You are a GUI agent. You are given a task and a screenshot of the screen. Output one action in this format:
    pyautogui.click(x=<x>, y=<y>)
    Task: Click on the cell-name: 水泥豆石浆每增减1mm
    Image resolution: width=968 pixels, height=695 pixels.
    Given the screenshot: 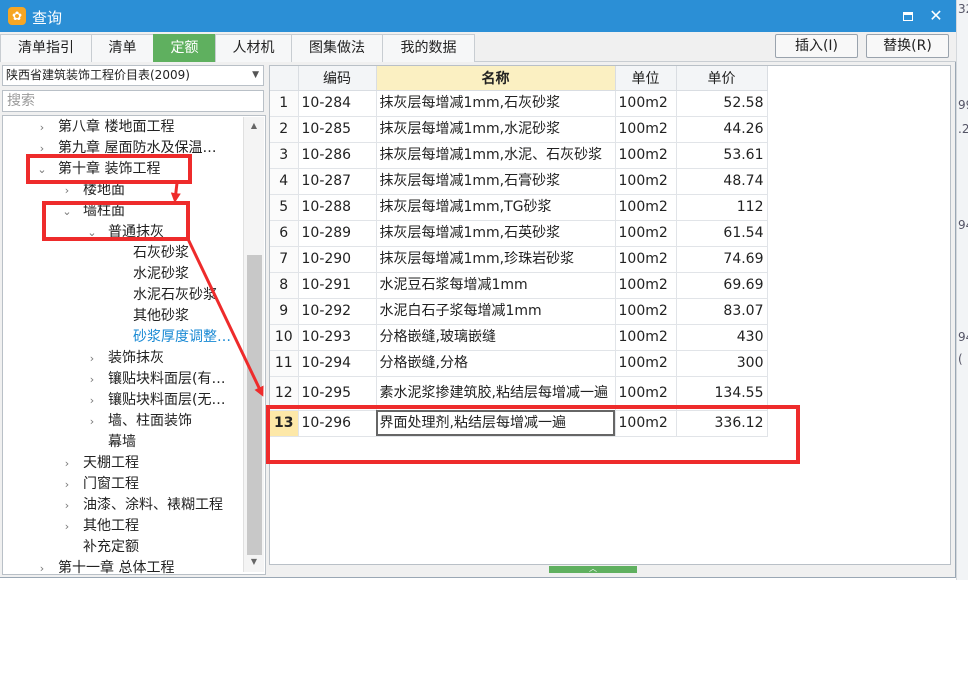 What is the action you would take?
    pyautogui.click(x=496, y=285)
    